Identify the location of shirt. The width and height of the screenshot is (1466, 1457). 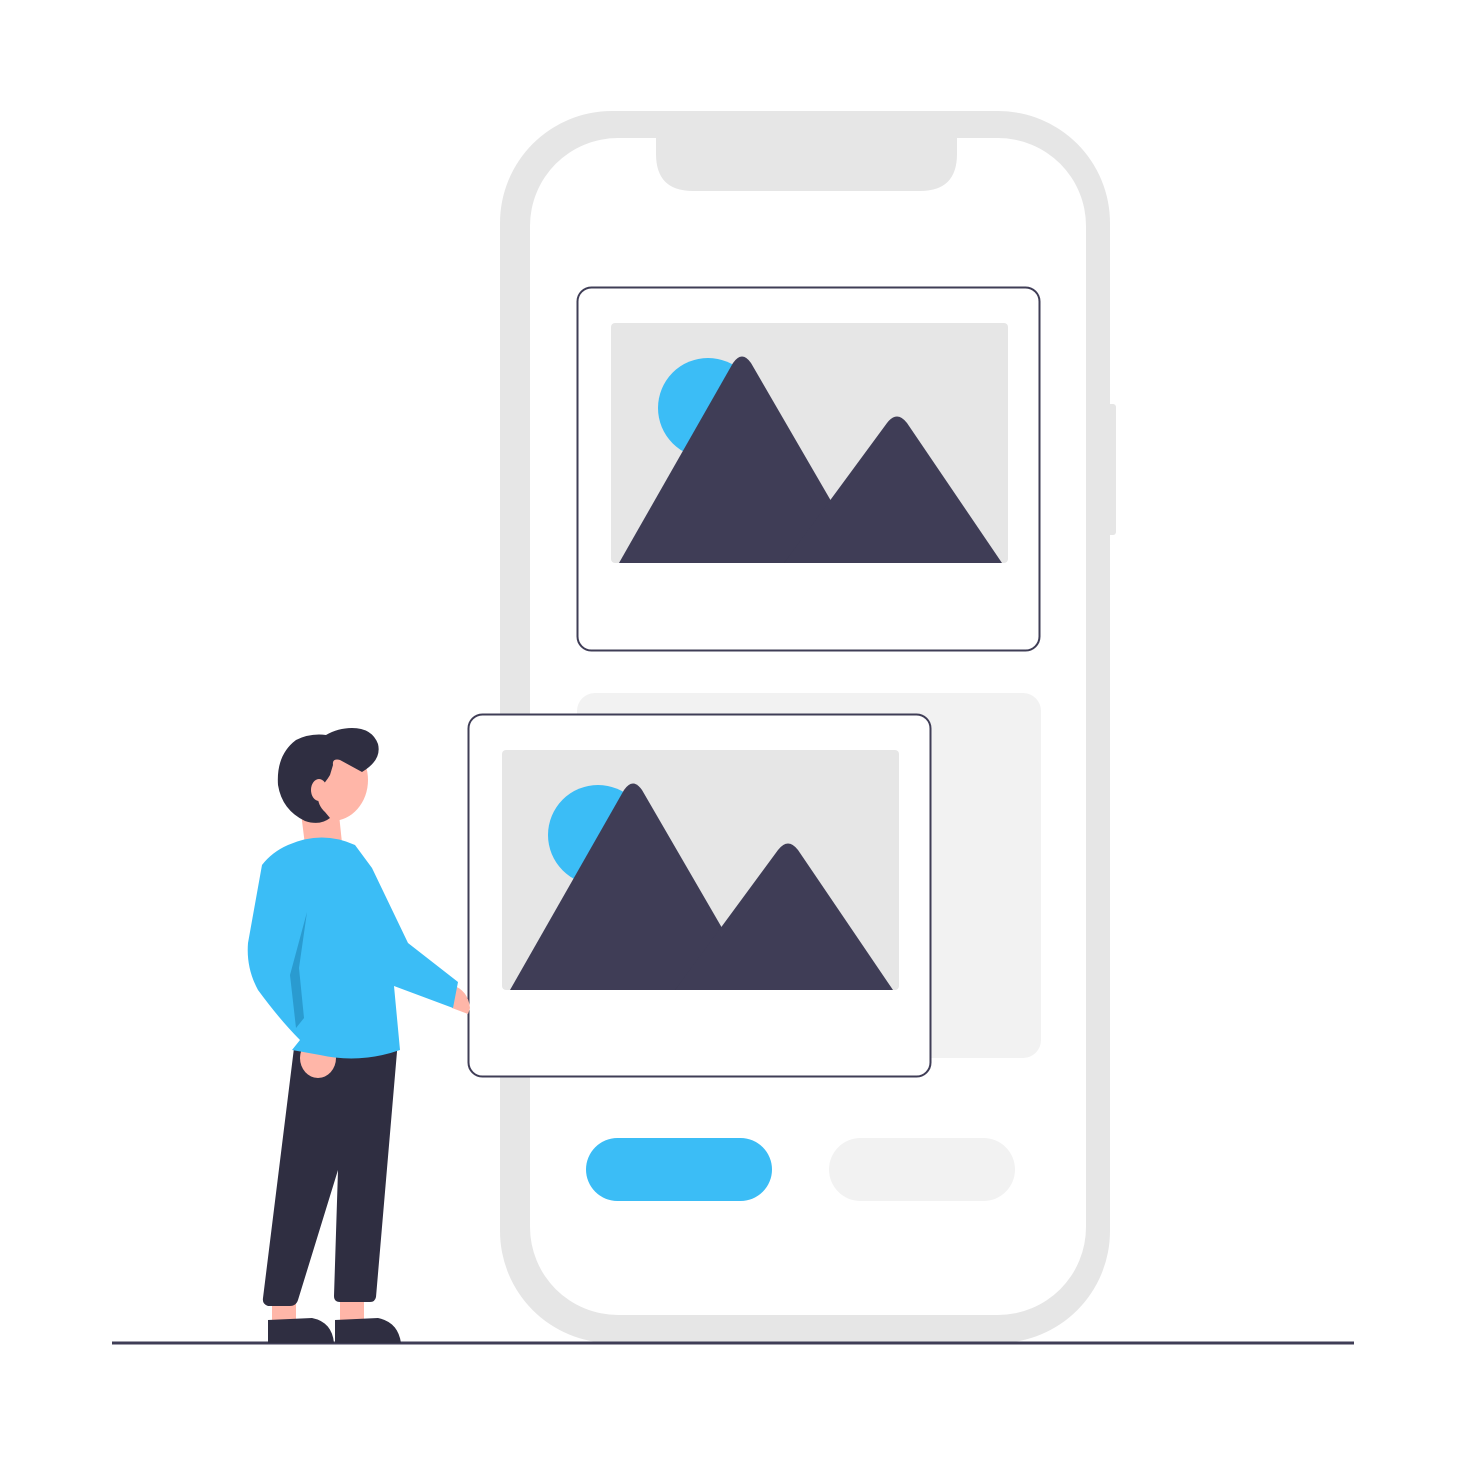
(352, 948).